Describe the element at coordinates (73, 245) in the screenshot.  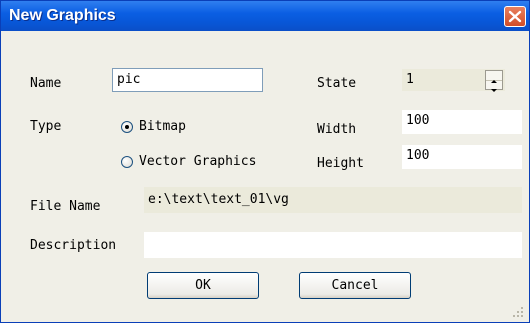
I see `description-label: Description` at that location.